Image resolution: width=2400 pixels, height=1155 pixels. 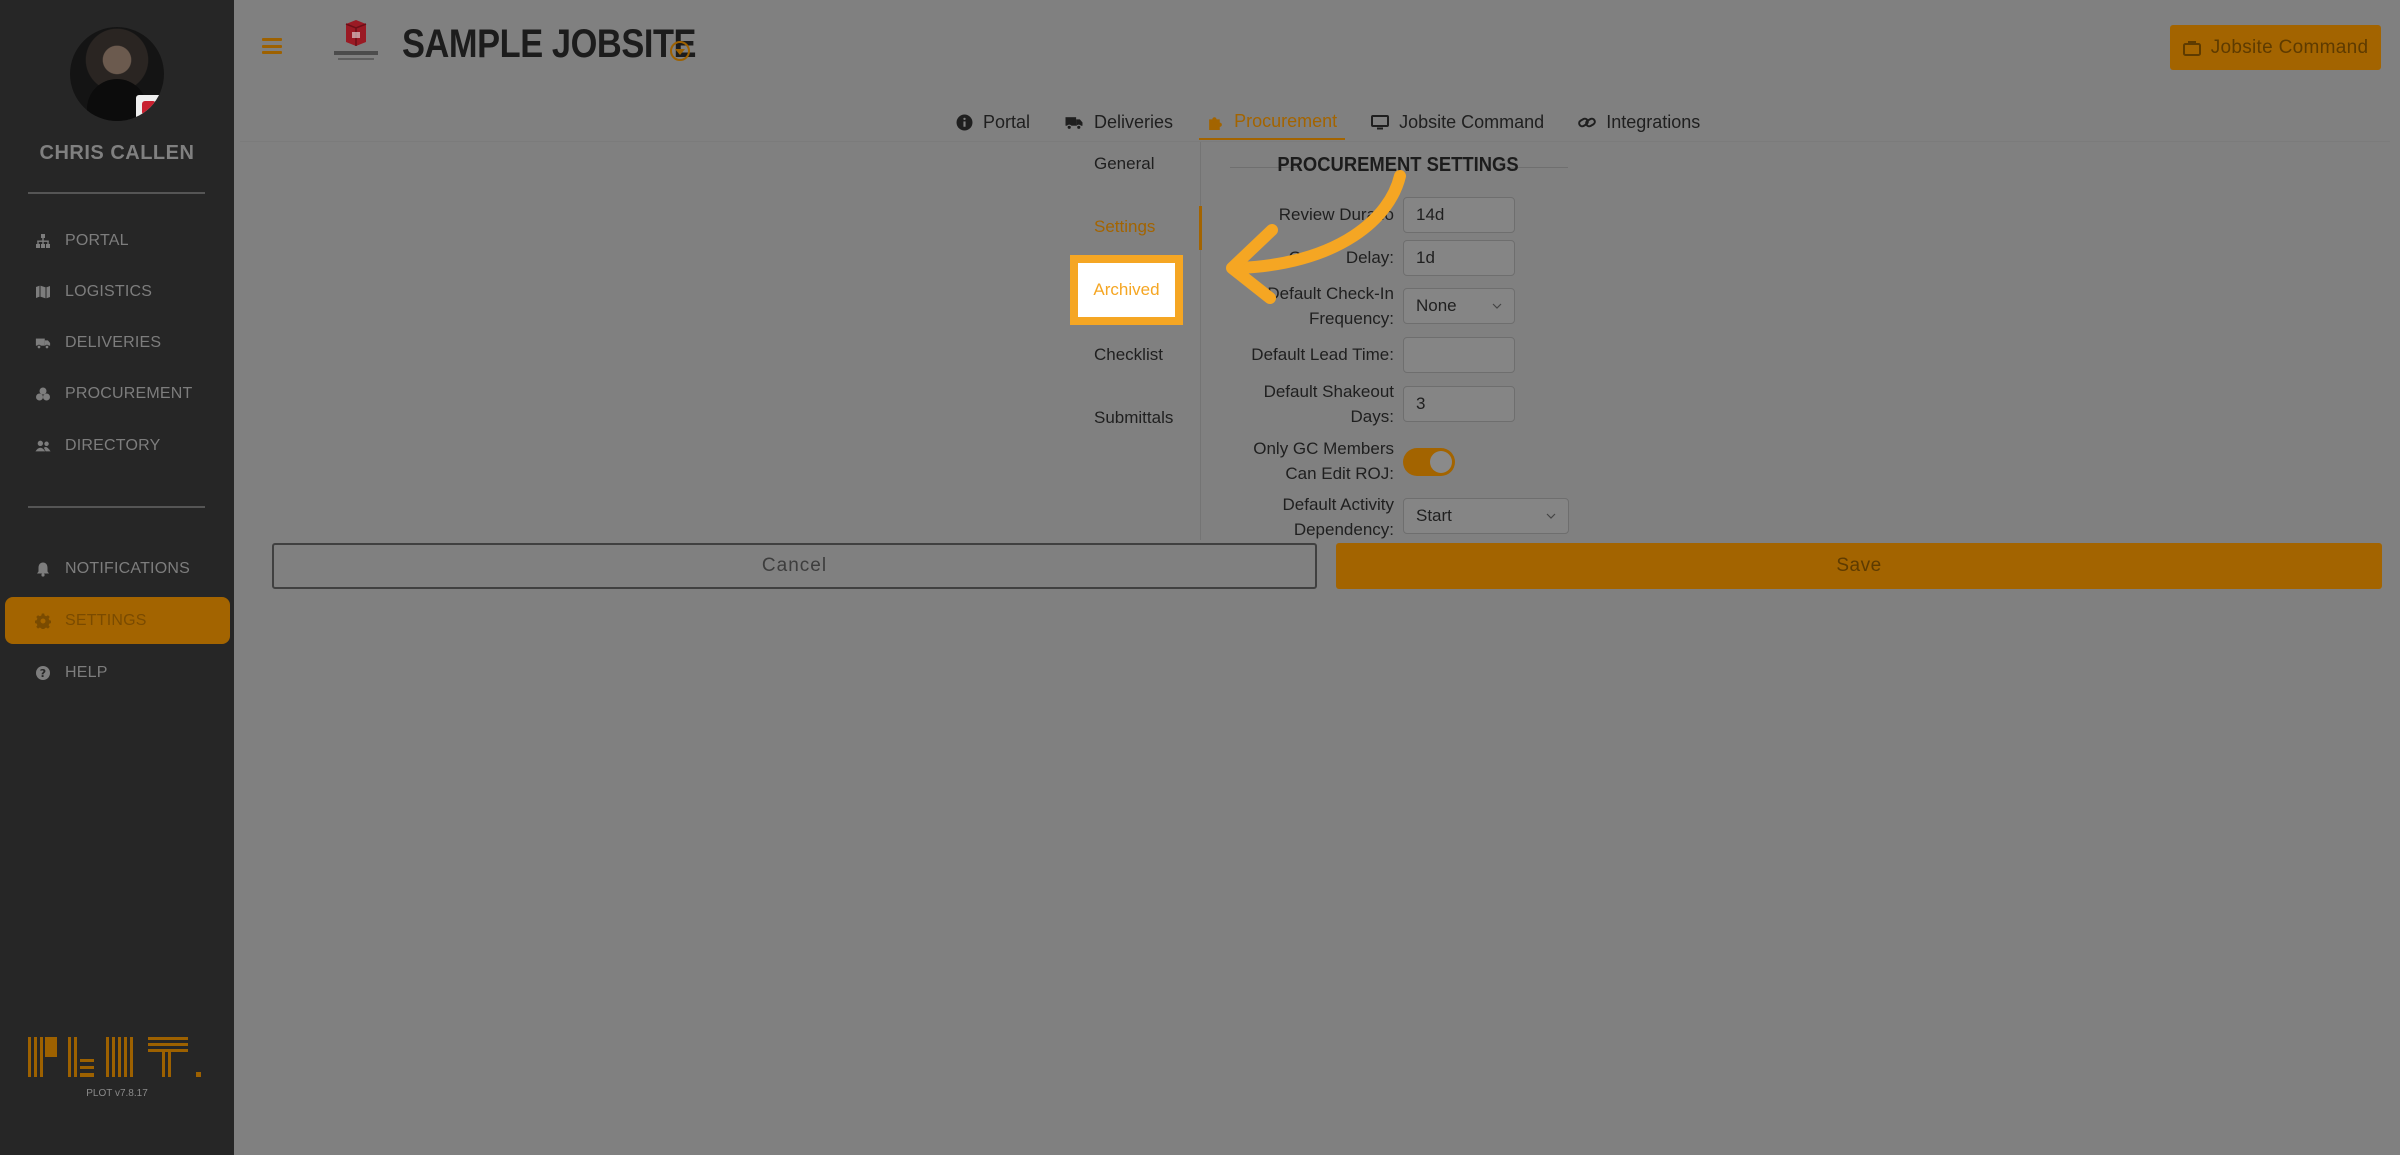 I want to click on label-line: Default Activity, so click(x=1338, y=504).